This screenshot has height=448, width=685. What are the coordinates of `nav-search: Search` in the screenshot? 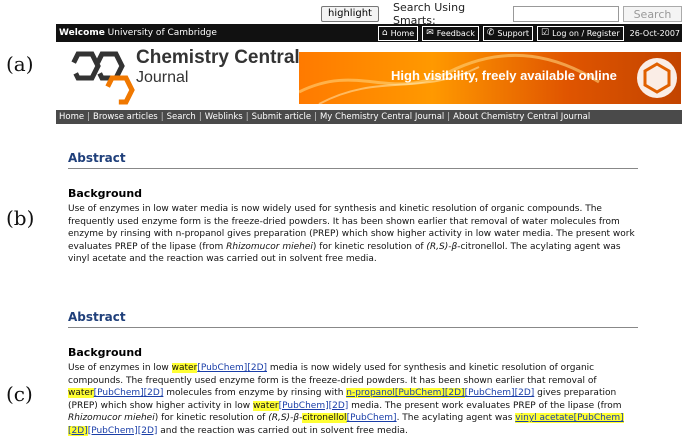 It's located at (181, 117).